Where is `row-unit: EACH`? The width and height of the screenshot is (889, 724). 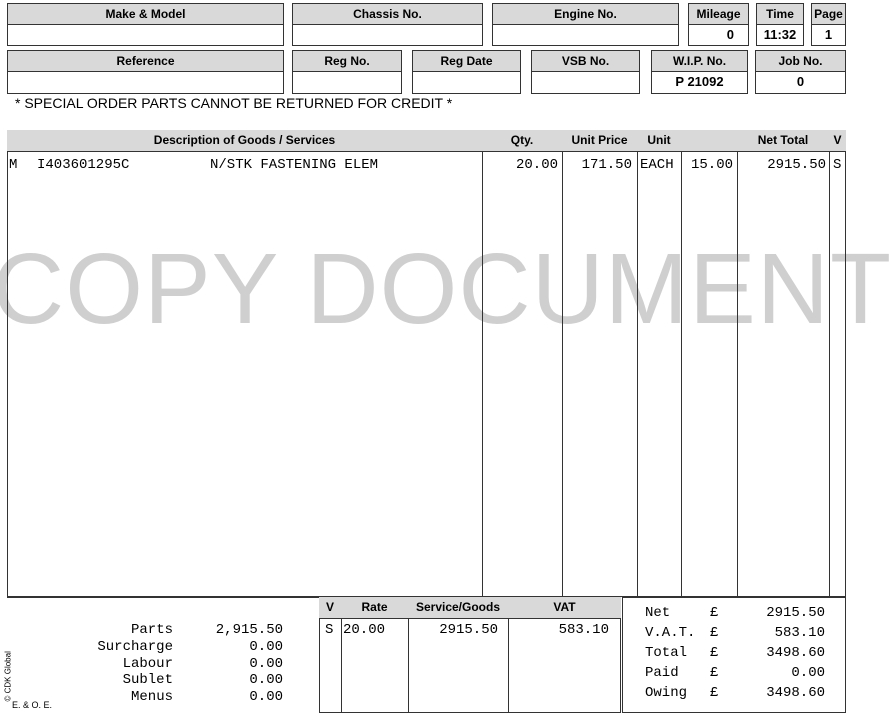
row-unit: EACH is located at coordinates (657, 165).